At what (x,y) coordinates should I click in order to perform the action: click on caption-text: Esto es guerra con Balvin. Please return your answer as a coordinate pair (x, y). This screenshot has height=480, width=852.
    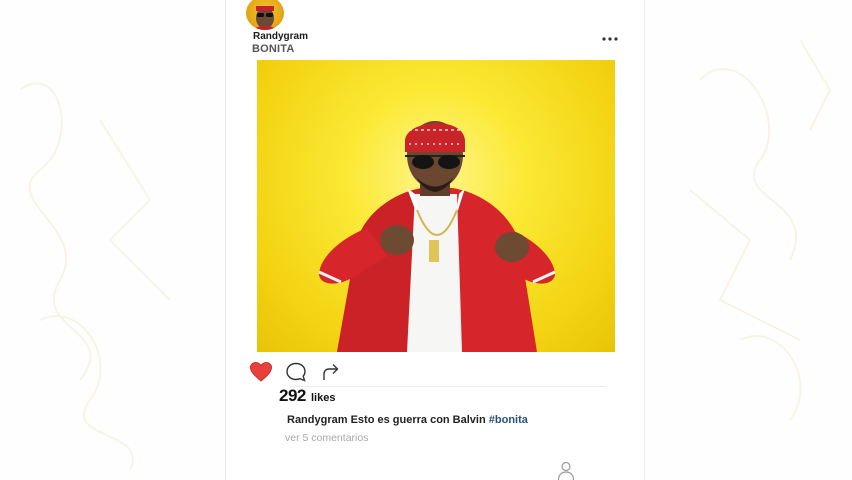
    Looking at the image, I should click on (418, 420).